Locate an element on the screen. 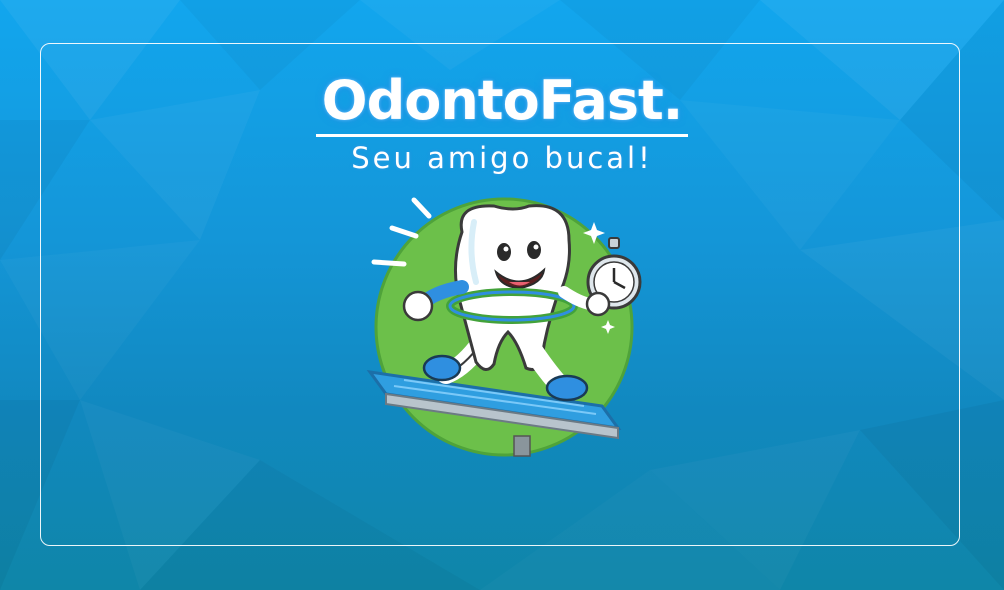 The height and width of the screenshot is (590, 1004). running-tooth-mascot-icon is located at coordinates (504, 327).